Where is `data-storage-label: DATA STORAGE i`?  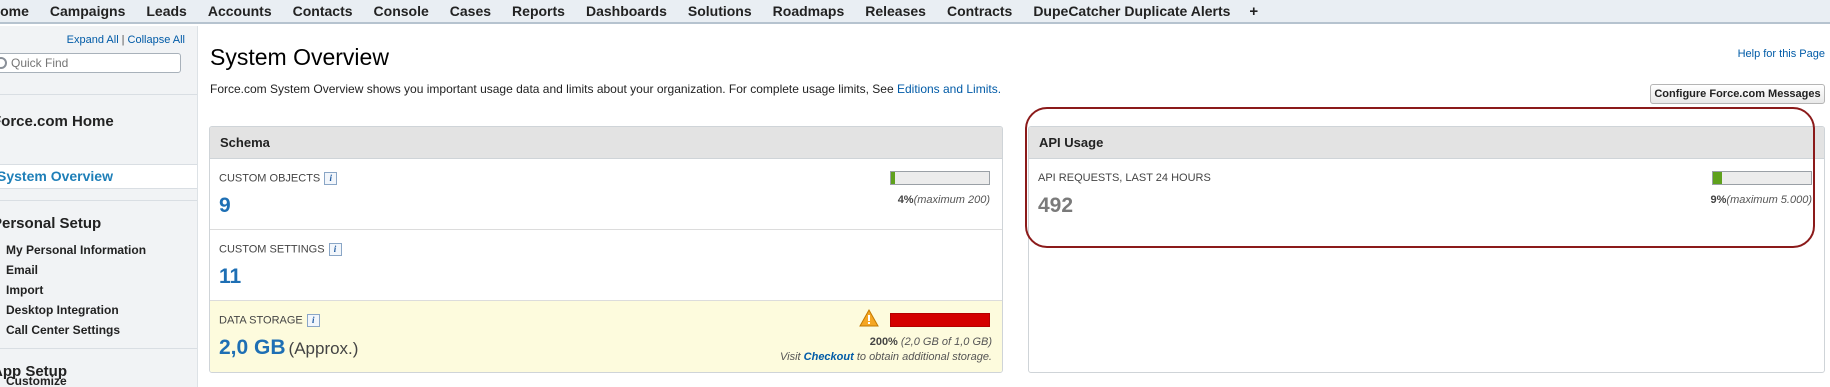
data-storage-label: DATA STORAGE i is located at coordinates (269, 320).